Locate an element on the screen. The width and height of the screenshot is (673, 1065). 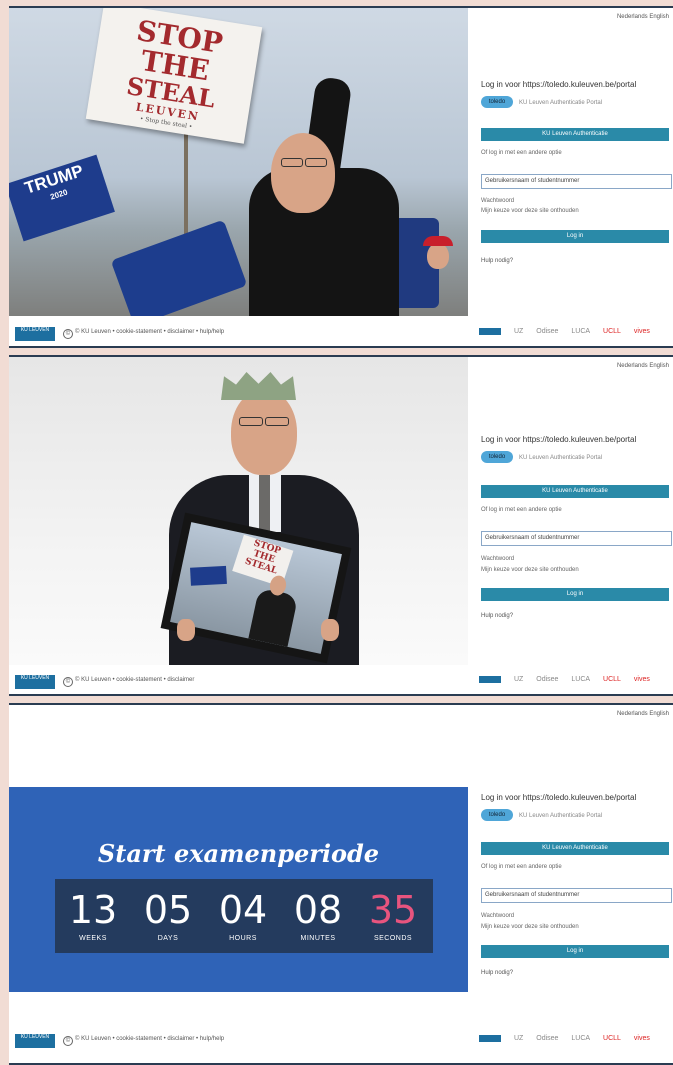
countdown-value: 05 is located at coordinates (168, 910).